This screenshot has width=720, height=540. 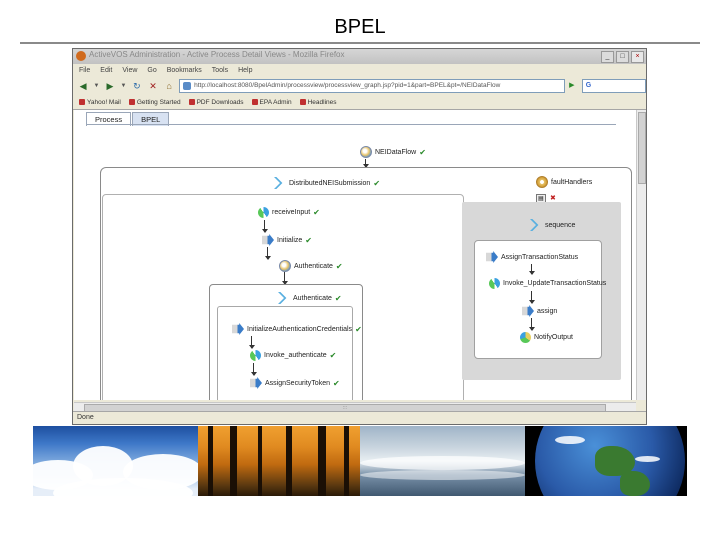 I want to click on activity-authenticate-scope: Authenticate ✔, so click(x=311, y=266).